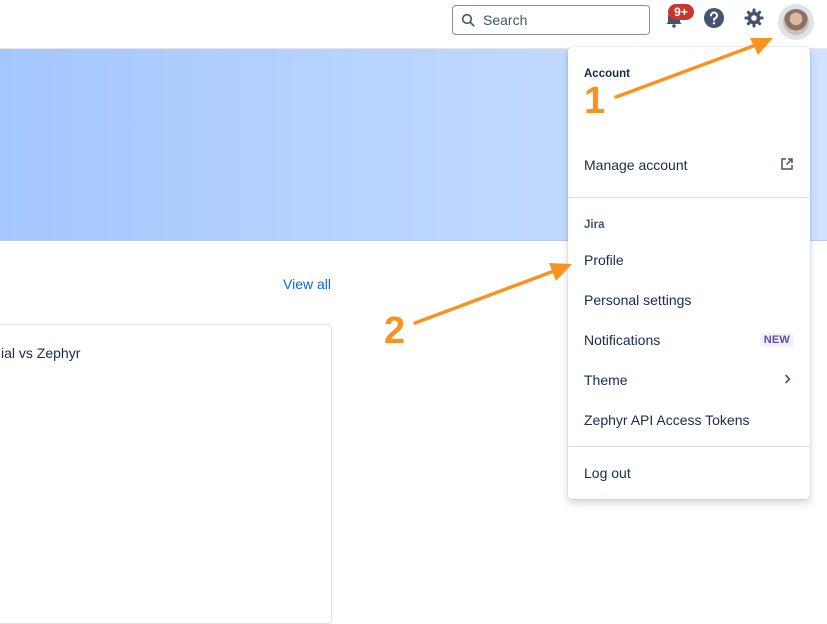 Image resolution: width=827 pixels, height=624 pixels. I want to click on personal-settings-label: Personal settings, so click(638, 300).